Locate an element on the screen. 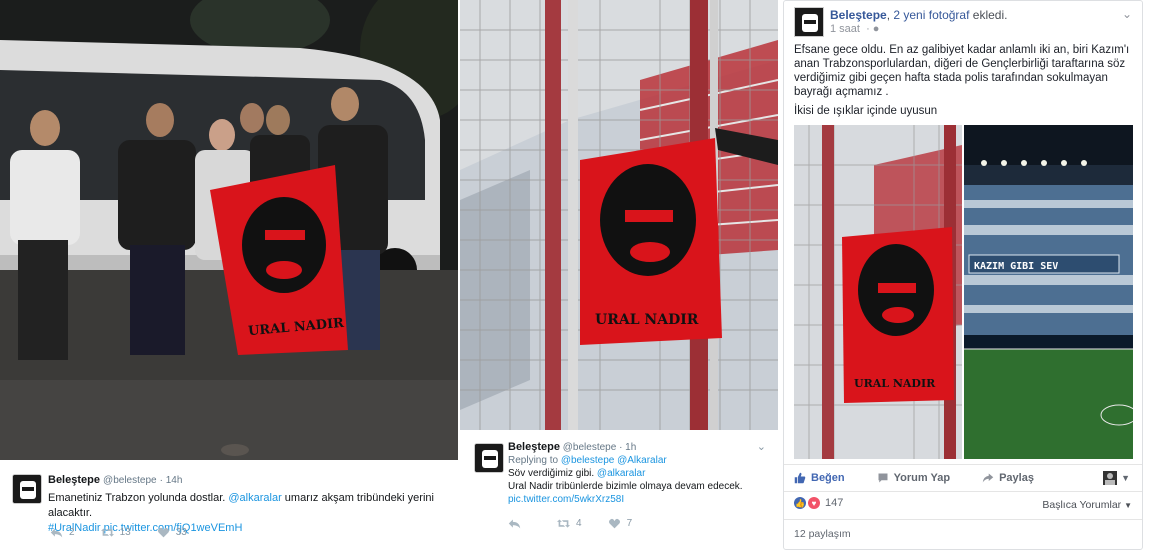  tweet-author-handle: @belestepe is located at coordinates (130, 480).